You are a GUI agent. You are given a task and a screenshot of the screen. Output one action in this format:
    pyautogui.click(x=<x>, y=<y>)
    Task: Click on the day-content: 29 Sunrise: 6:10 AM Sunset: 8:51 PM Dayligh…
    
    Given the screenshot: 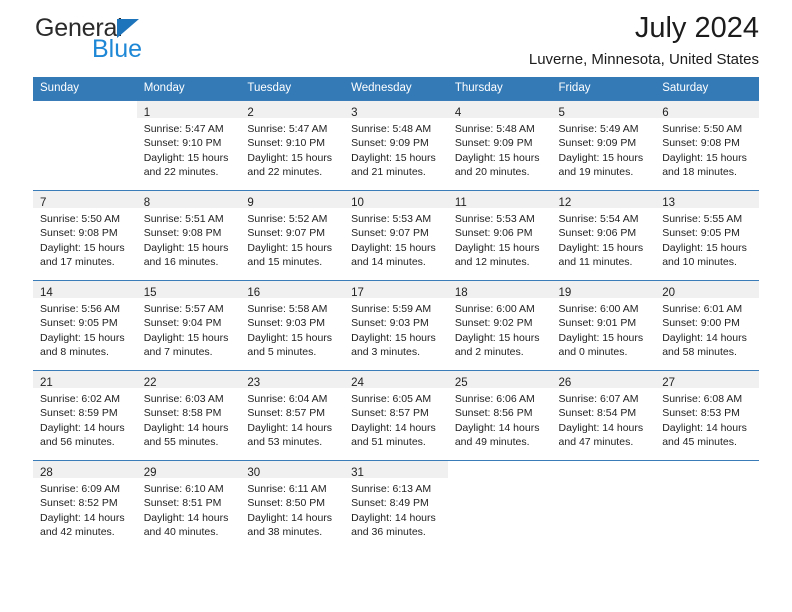 What is the action you would take?
    pyautogui.click(x=188, y=505)
    